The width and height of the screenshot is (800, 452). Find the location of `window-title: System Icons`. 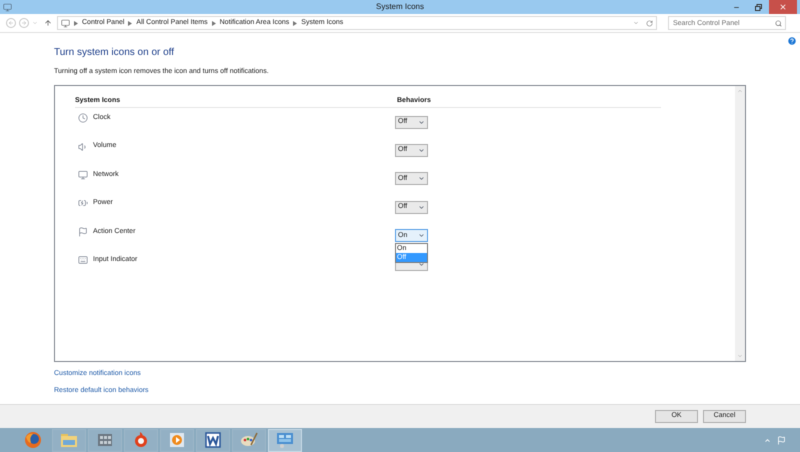

window-title: System Icons is located at coordinates (400, 7).